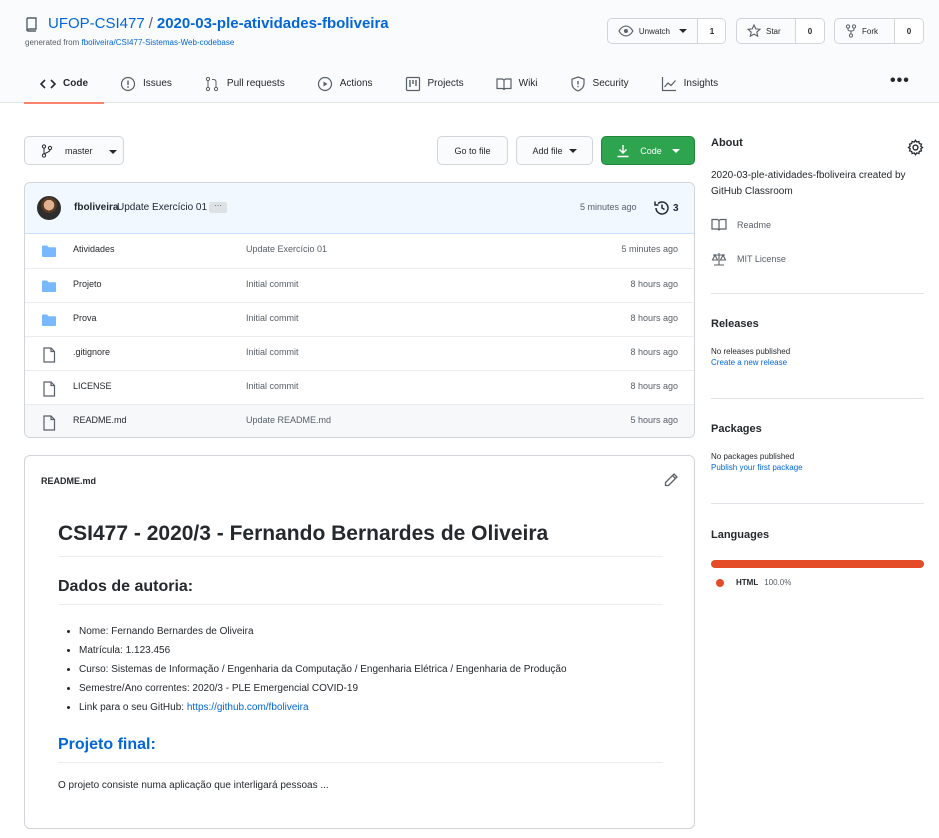 Image resolution: width=939 pixels, height=838 pixels. Describe the element at coordinates (94, 249) in the screenshot. I see `file-name-link: Atividades` at that location.